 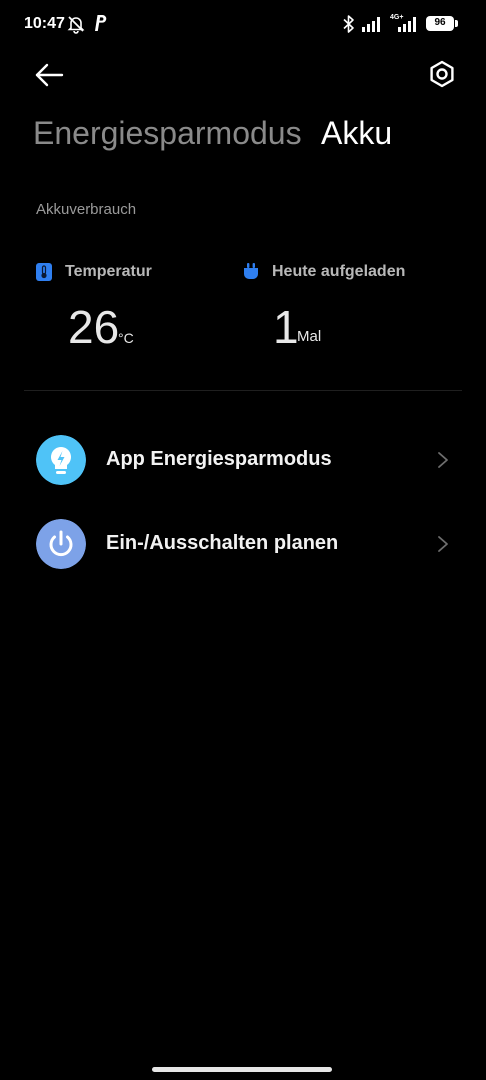 What do you see at coordinates (251, 271) in the screenshot?
I see `plug-icon` at bounding box center [251, 271].